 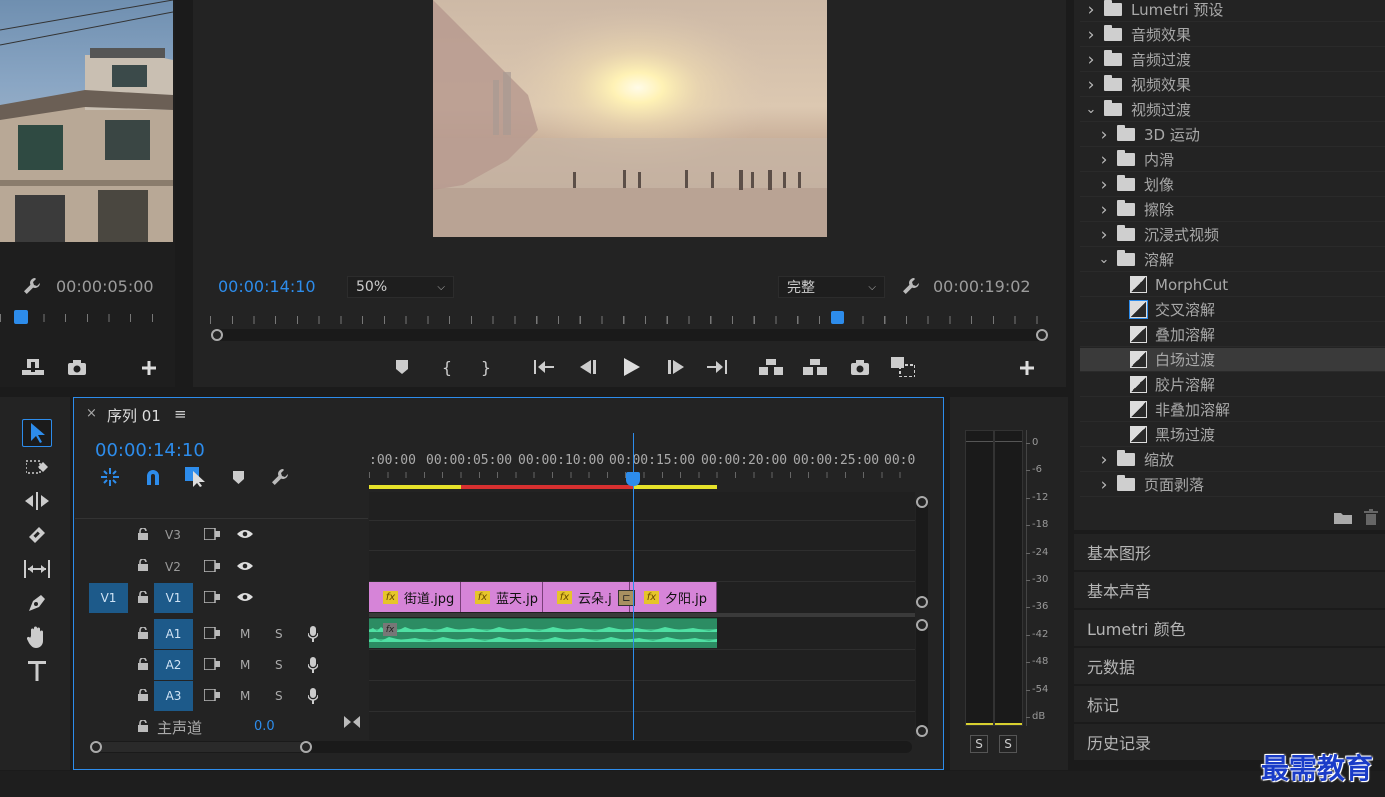 What do you see at coordinates (105, 286) in the screenshot?
I see `source-timecode: 00:00:05:00` at bounding box center [105, 286].